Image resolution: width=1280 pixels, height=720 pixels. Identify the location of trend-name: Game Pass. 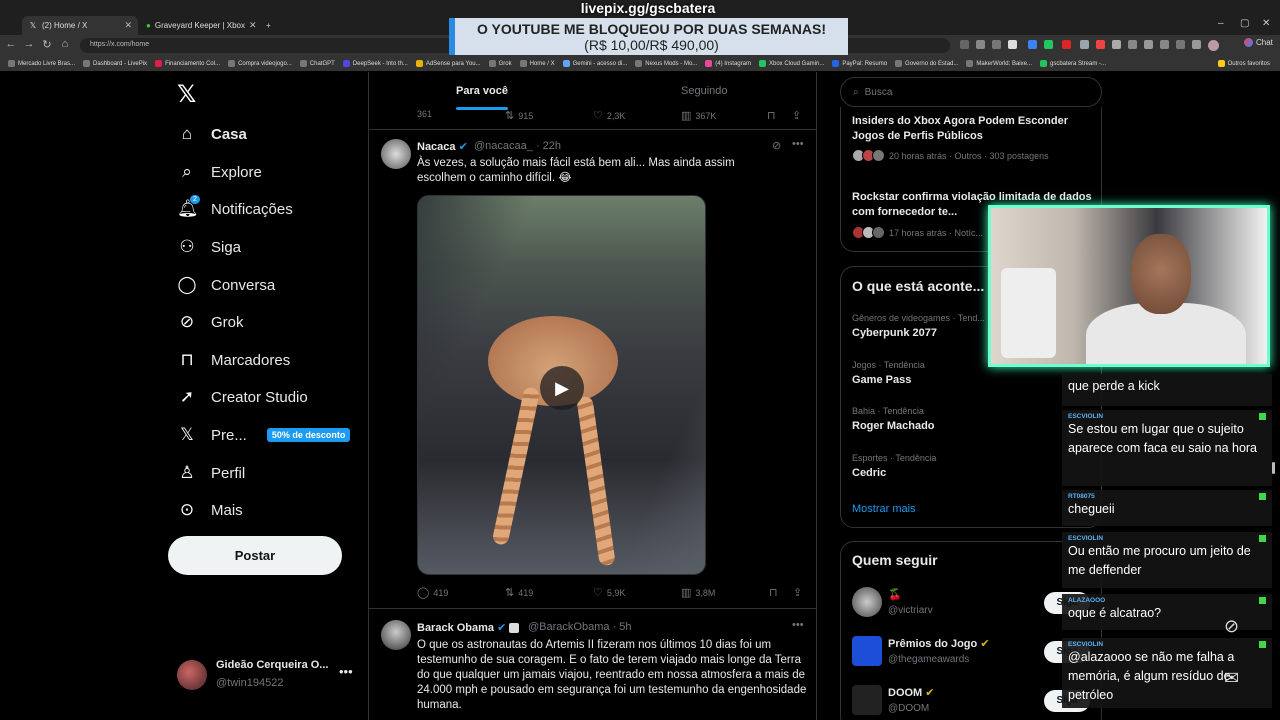
(881, 380).